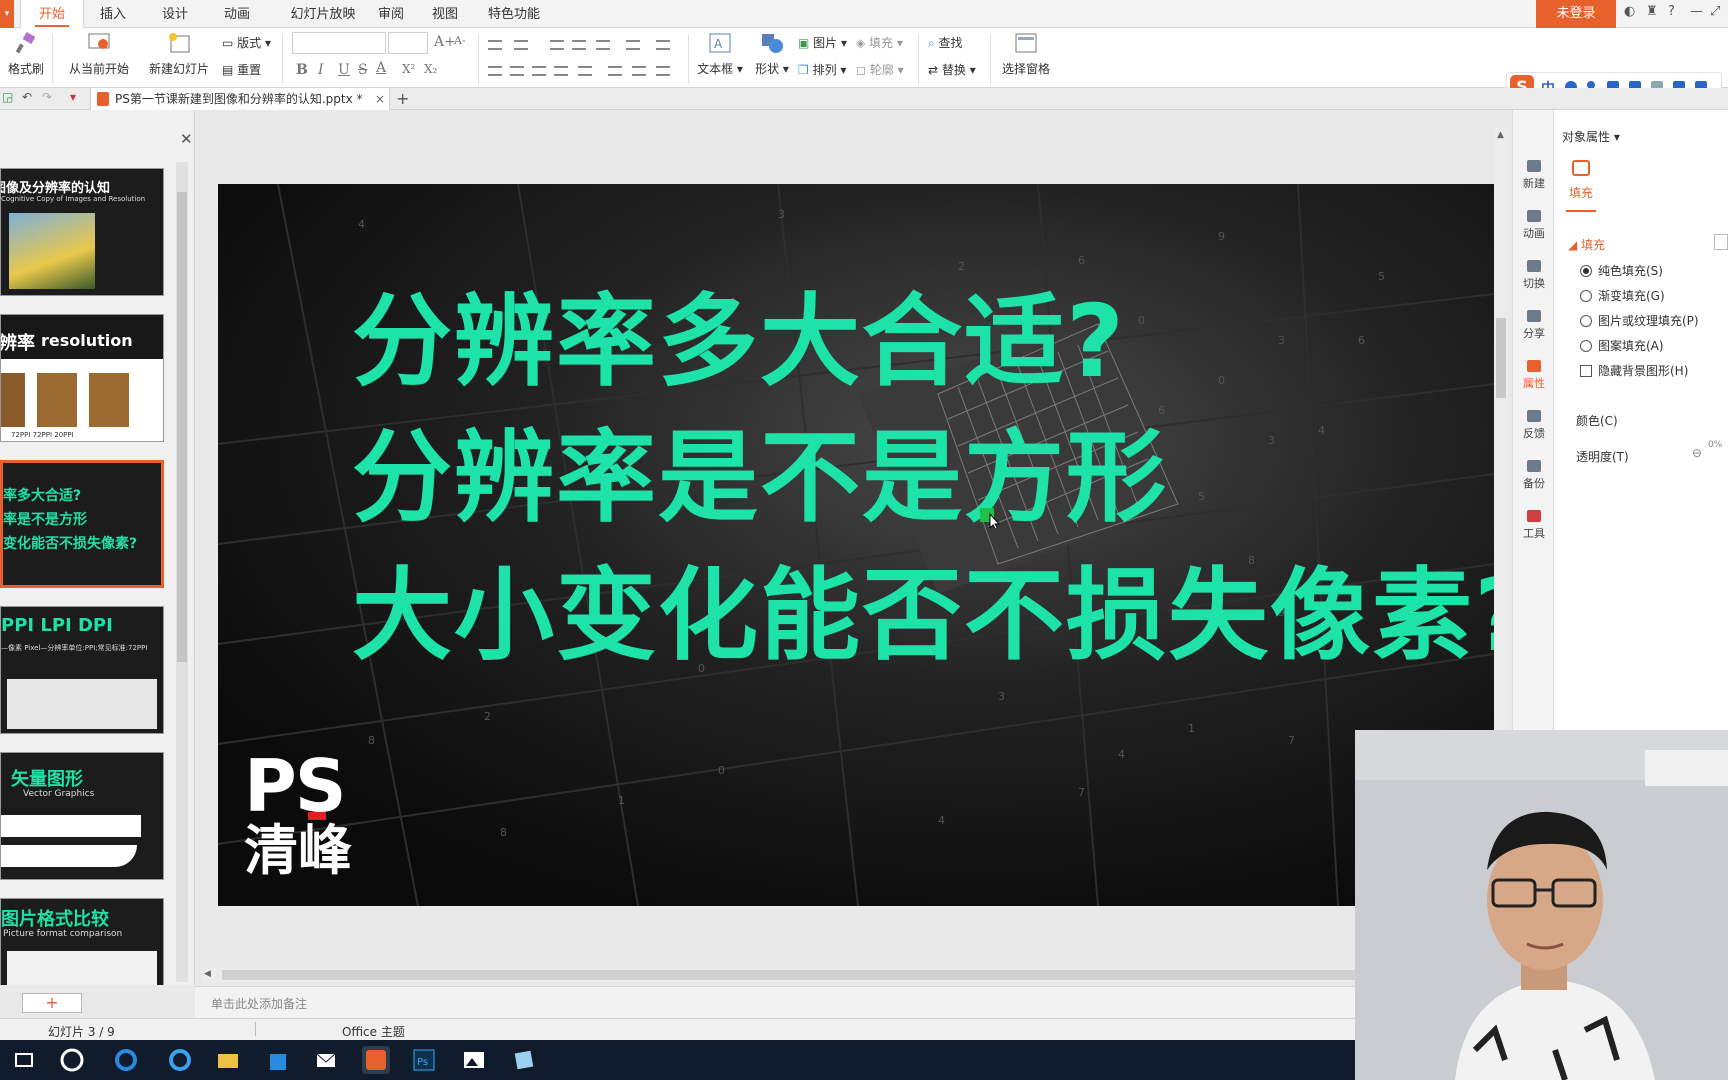  What do you see at coordinates (1534, 375) in the screenshot?
I see `side-properties: 属性` at bounding box center [1534, 375].